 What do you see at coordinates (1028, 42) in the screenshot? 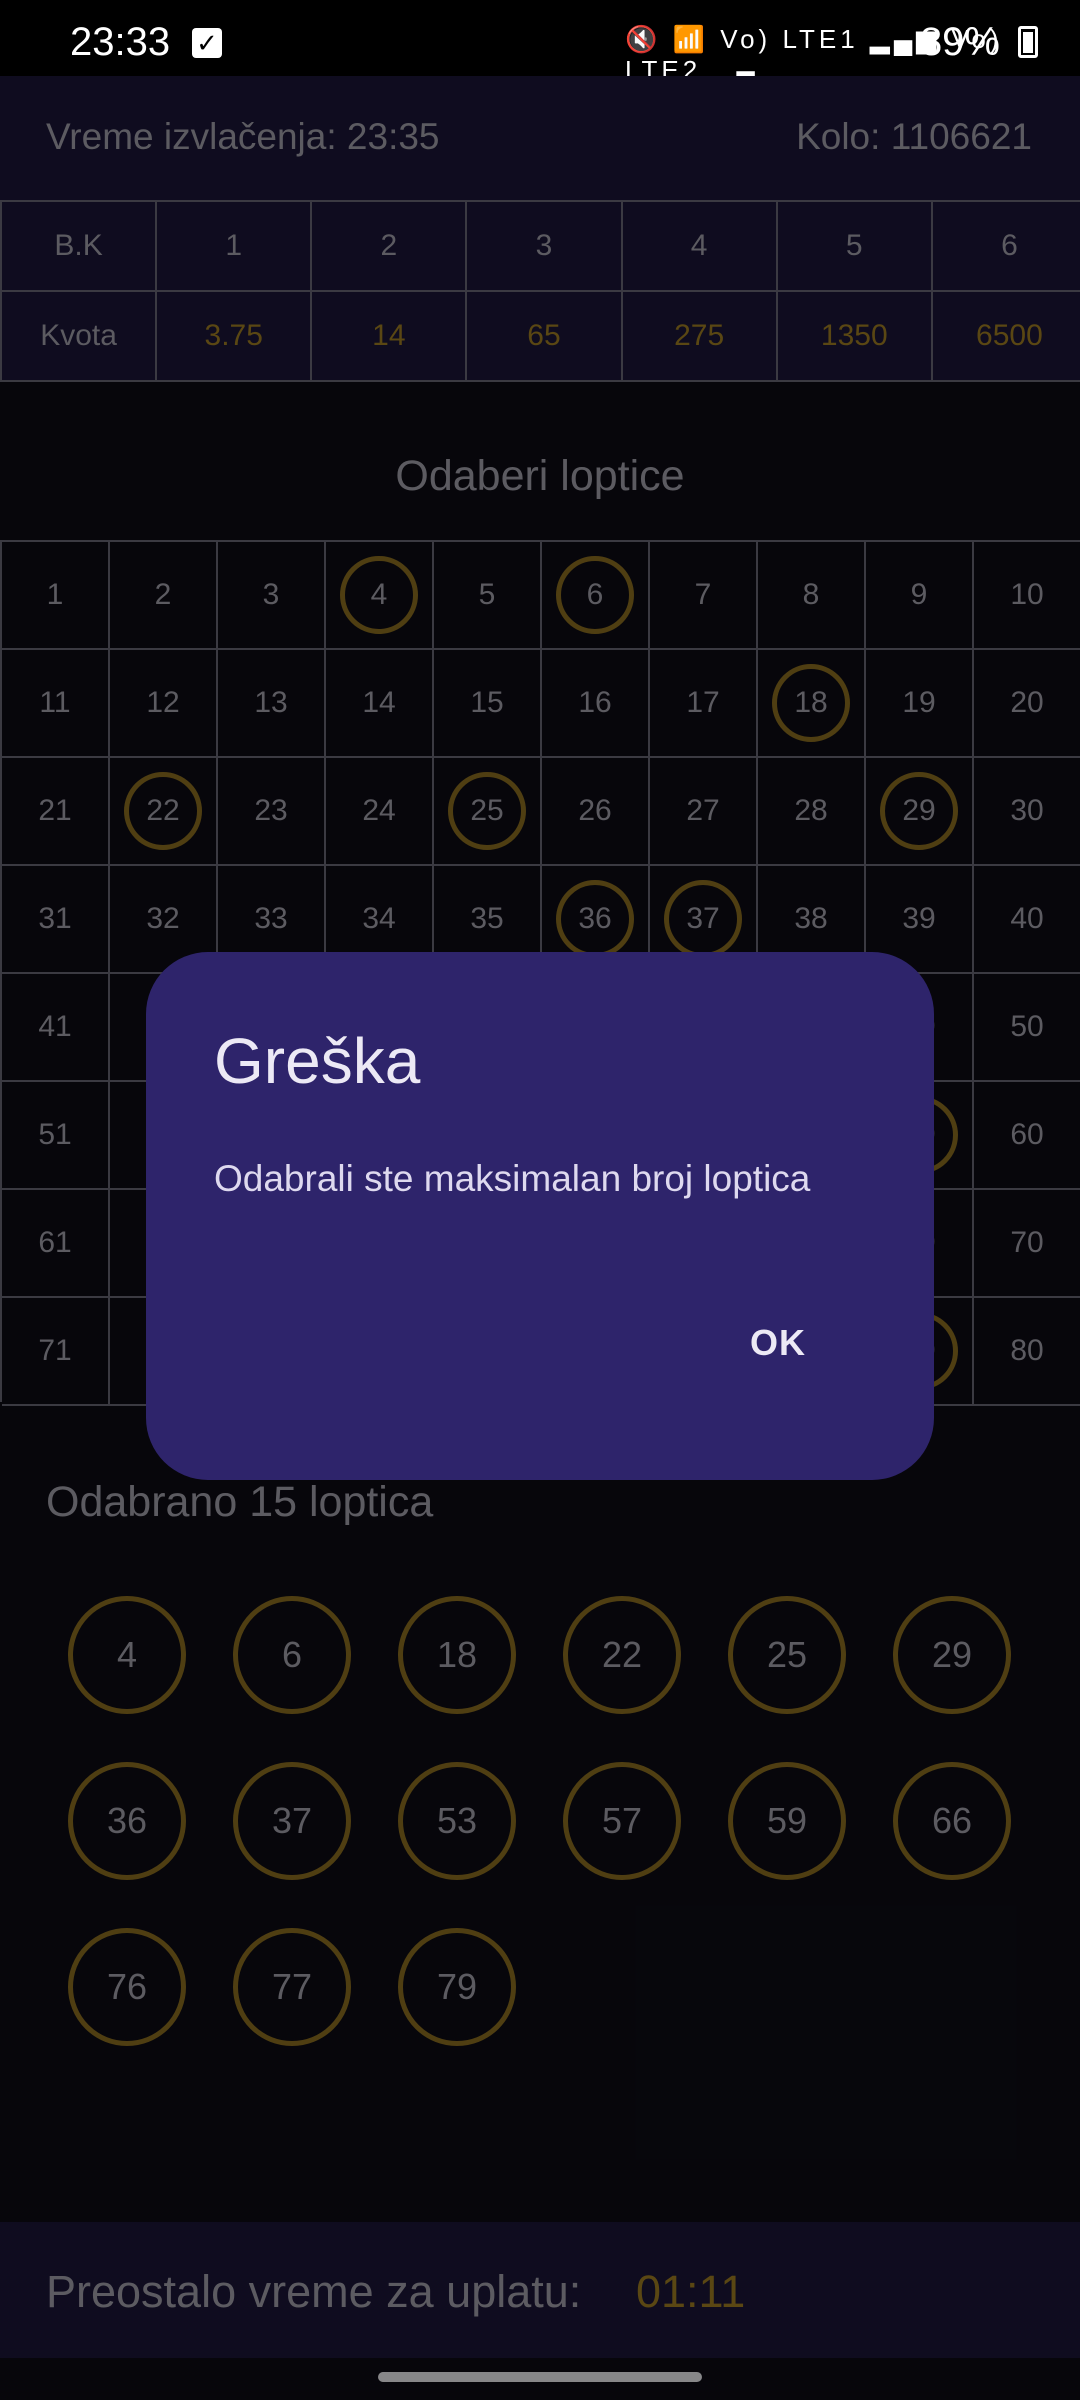
I see `battery-icon` at bounding box center [1028, 42].